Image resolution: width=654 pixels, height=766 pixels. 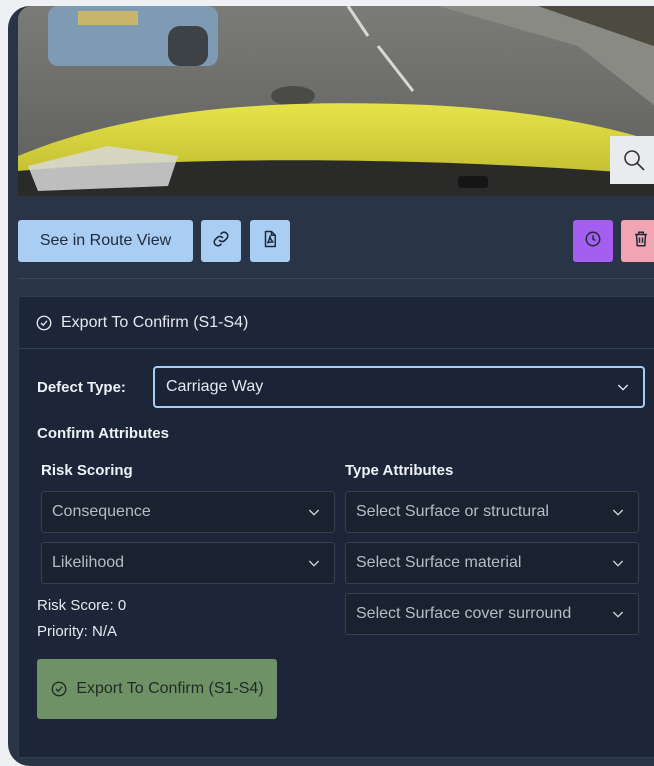 What do you see at coordinates (641, 241) in the screenshot?
I see `trash-icon` at bounding box center [641, 241].